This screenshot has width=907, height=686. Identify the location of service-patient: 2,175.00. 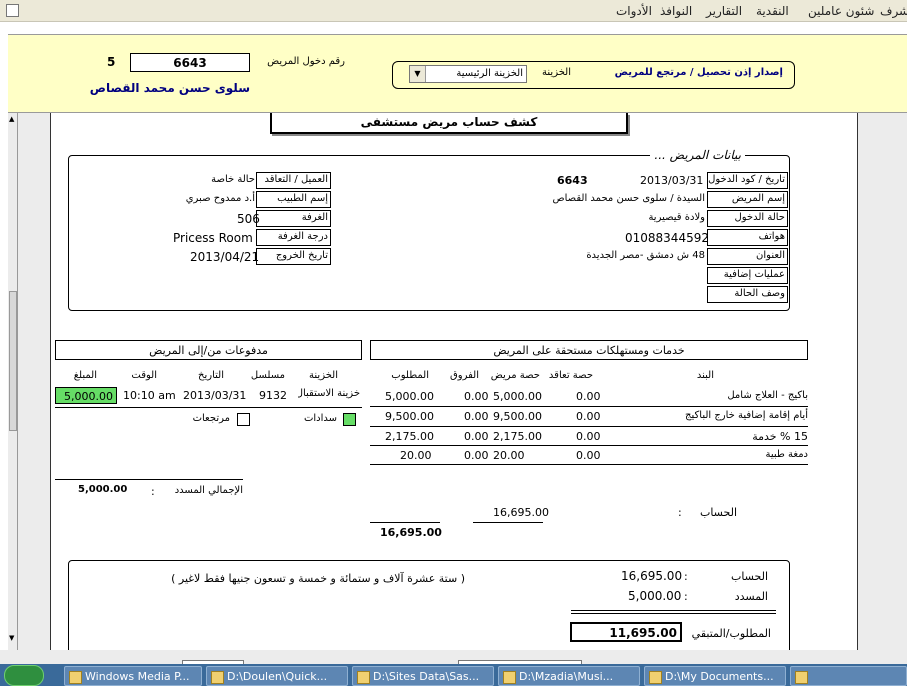
(517, 436).